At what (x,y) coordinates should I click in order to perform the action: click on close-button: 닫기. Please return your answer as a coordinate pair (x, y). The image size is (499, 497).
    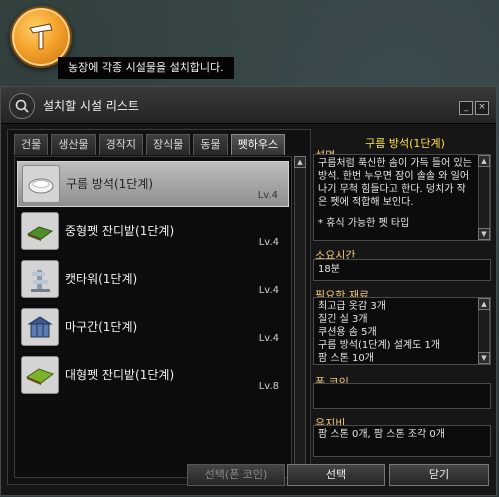
    Looking at the image, I should click on (439, 475).